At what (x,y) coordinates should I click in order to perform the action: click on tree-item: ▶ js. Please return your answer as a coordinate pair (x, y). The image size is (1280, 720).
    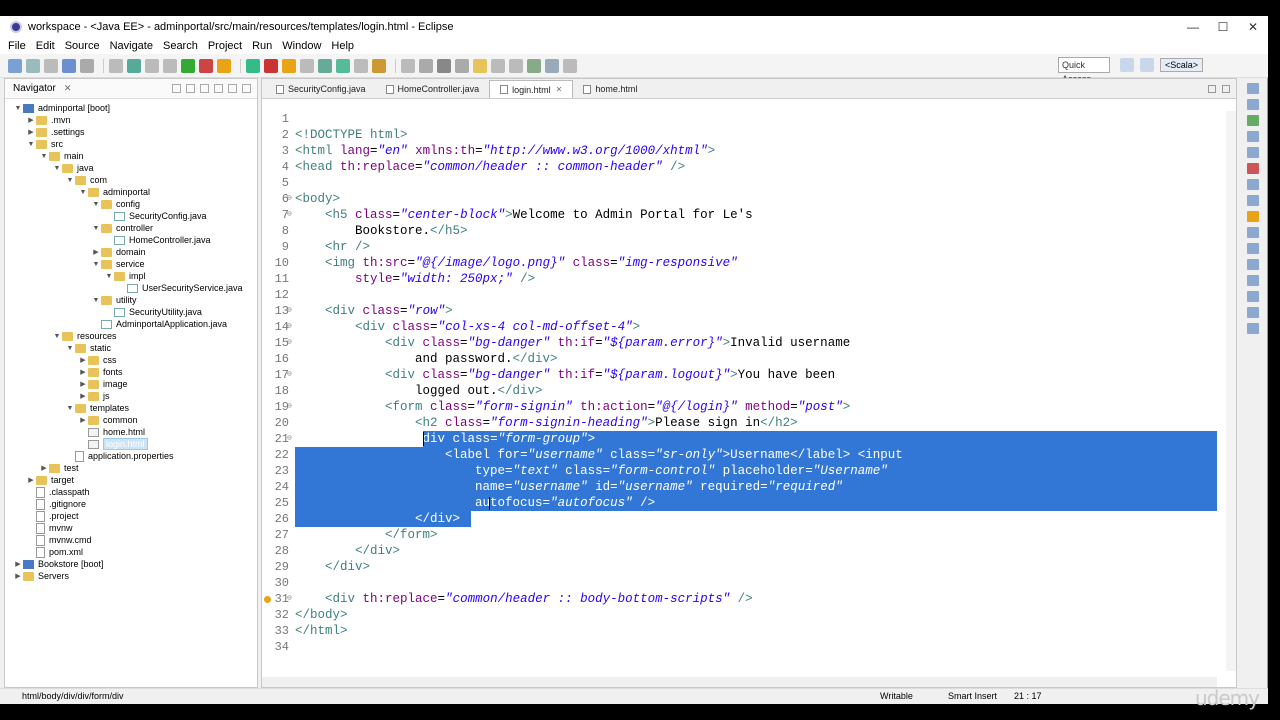
    Looking at the image, I should click on (93, 396).